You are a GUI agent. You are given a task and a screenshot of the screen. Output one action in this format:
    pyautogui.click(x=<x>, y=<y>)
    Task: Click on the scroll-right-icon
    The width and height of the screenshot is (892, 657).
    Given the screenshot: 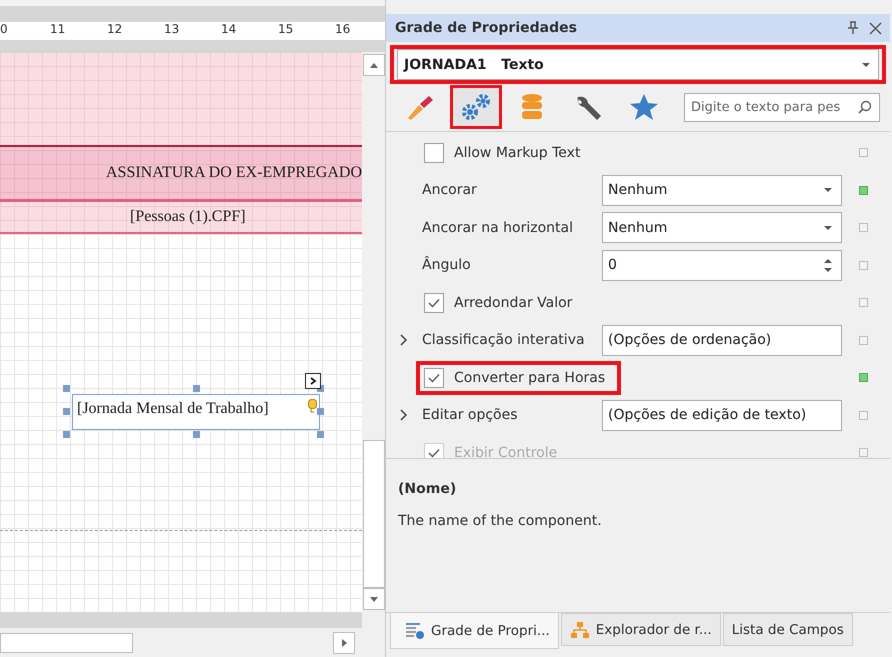 What is the action you would take?
    pyautogui.click(x=344, y=643)
    